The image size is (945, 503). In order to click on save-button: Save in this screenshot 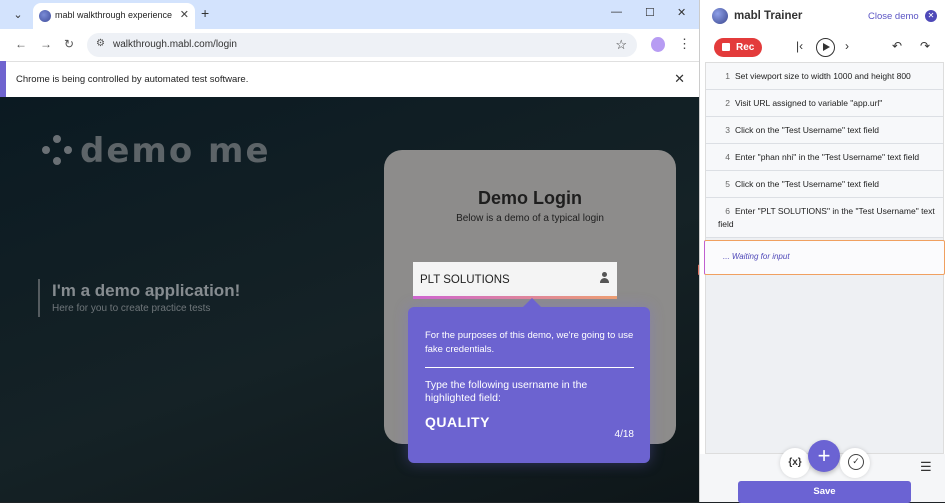, I will do `click(824, 492)`.